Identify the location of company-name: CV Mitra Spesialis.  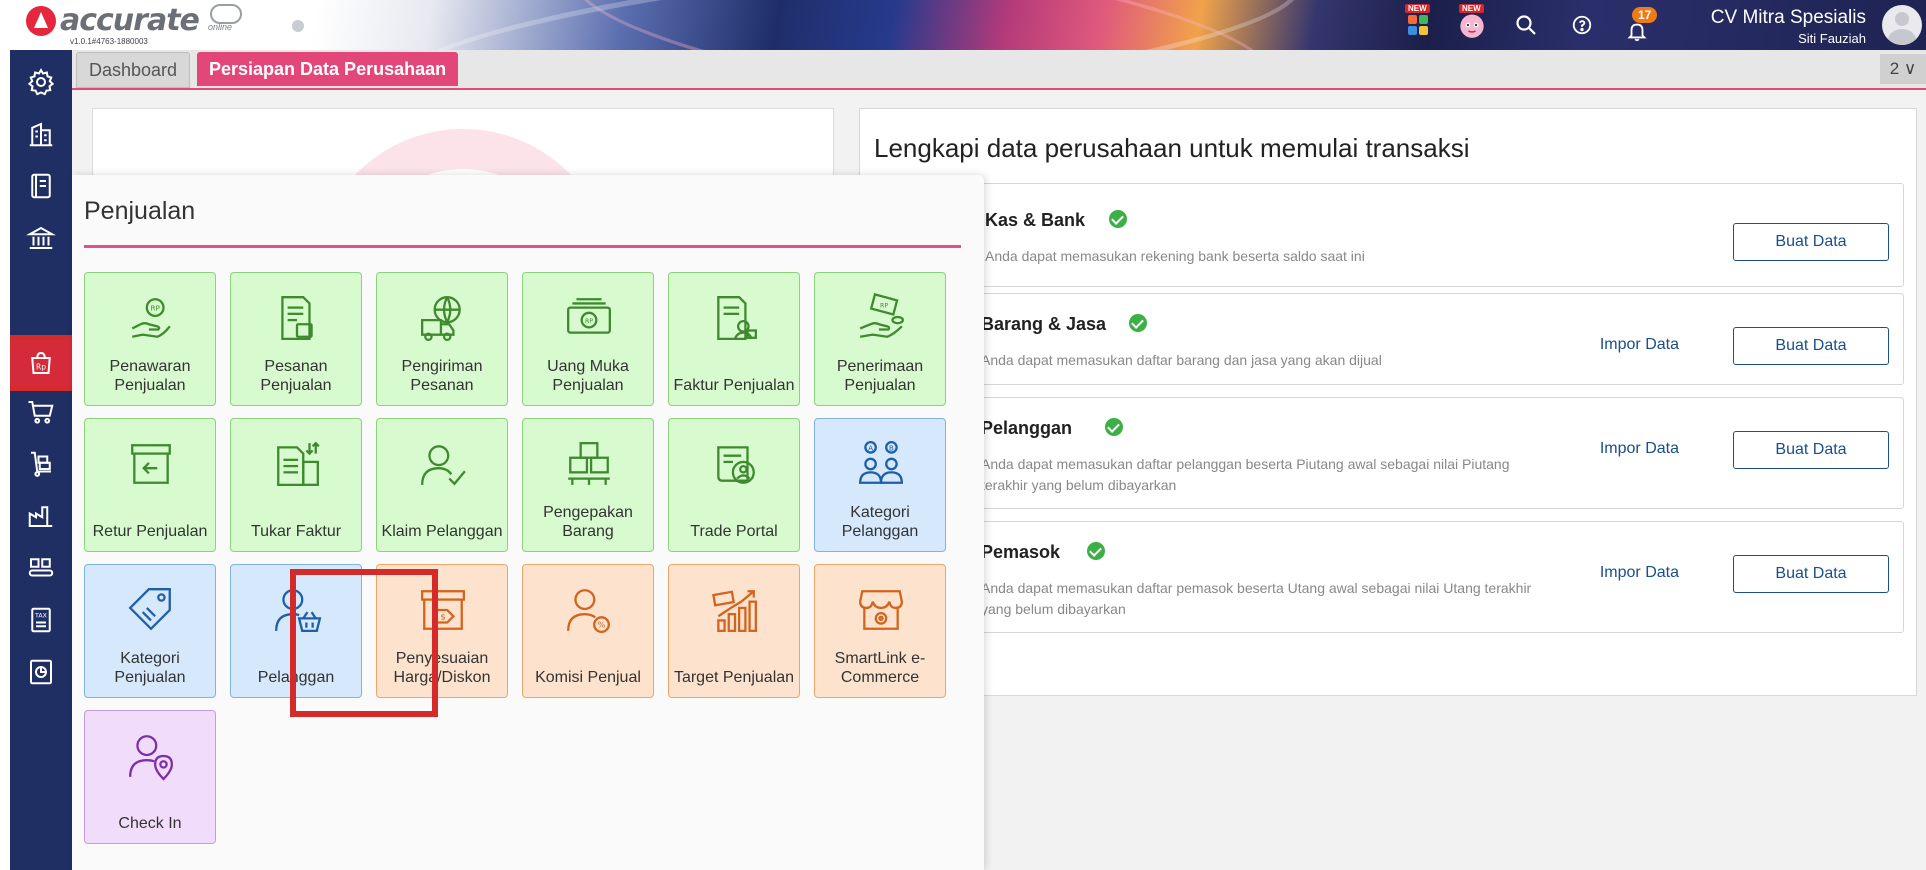
(1788, 17).